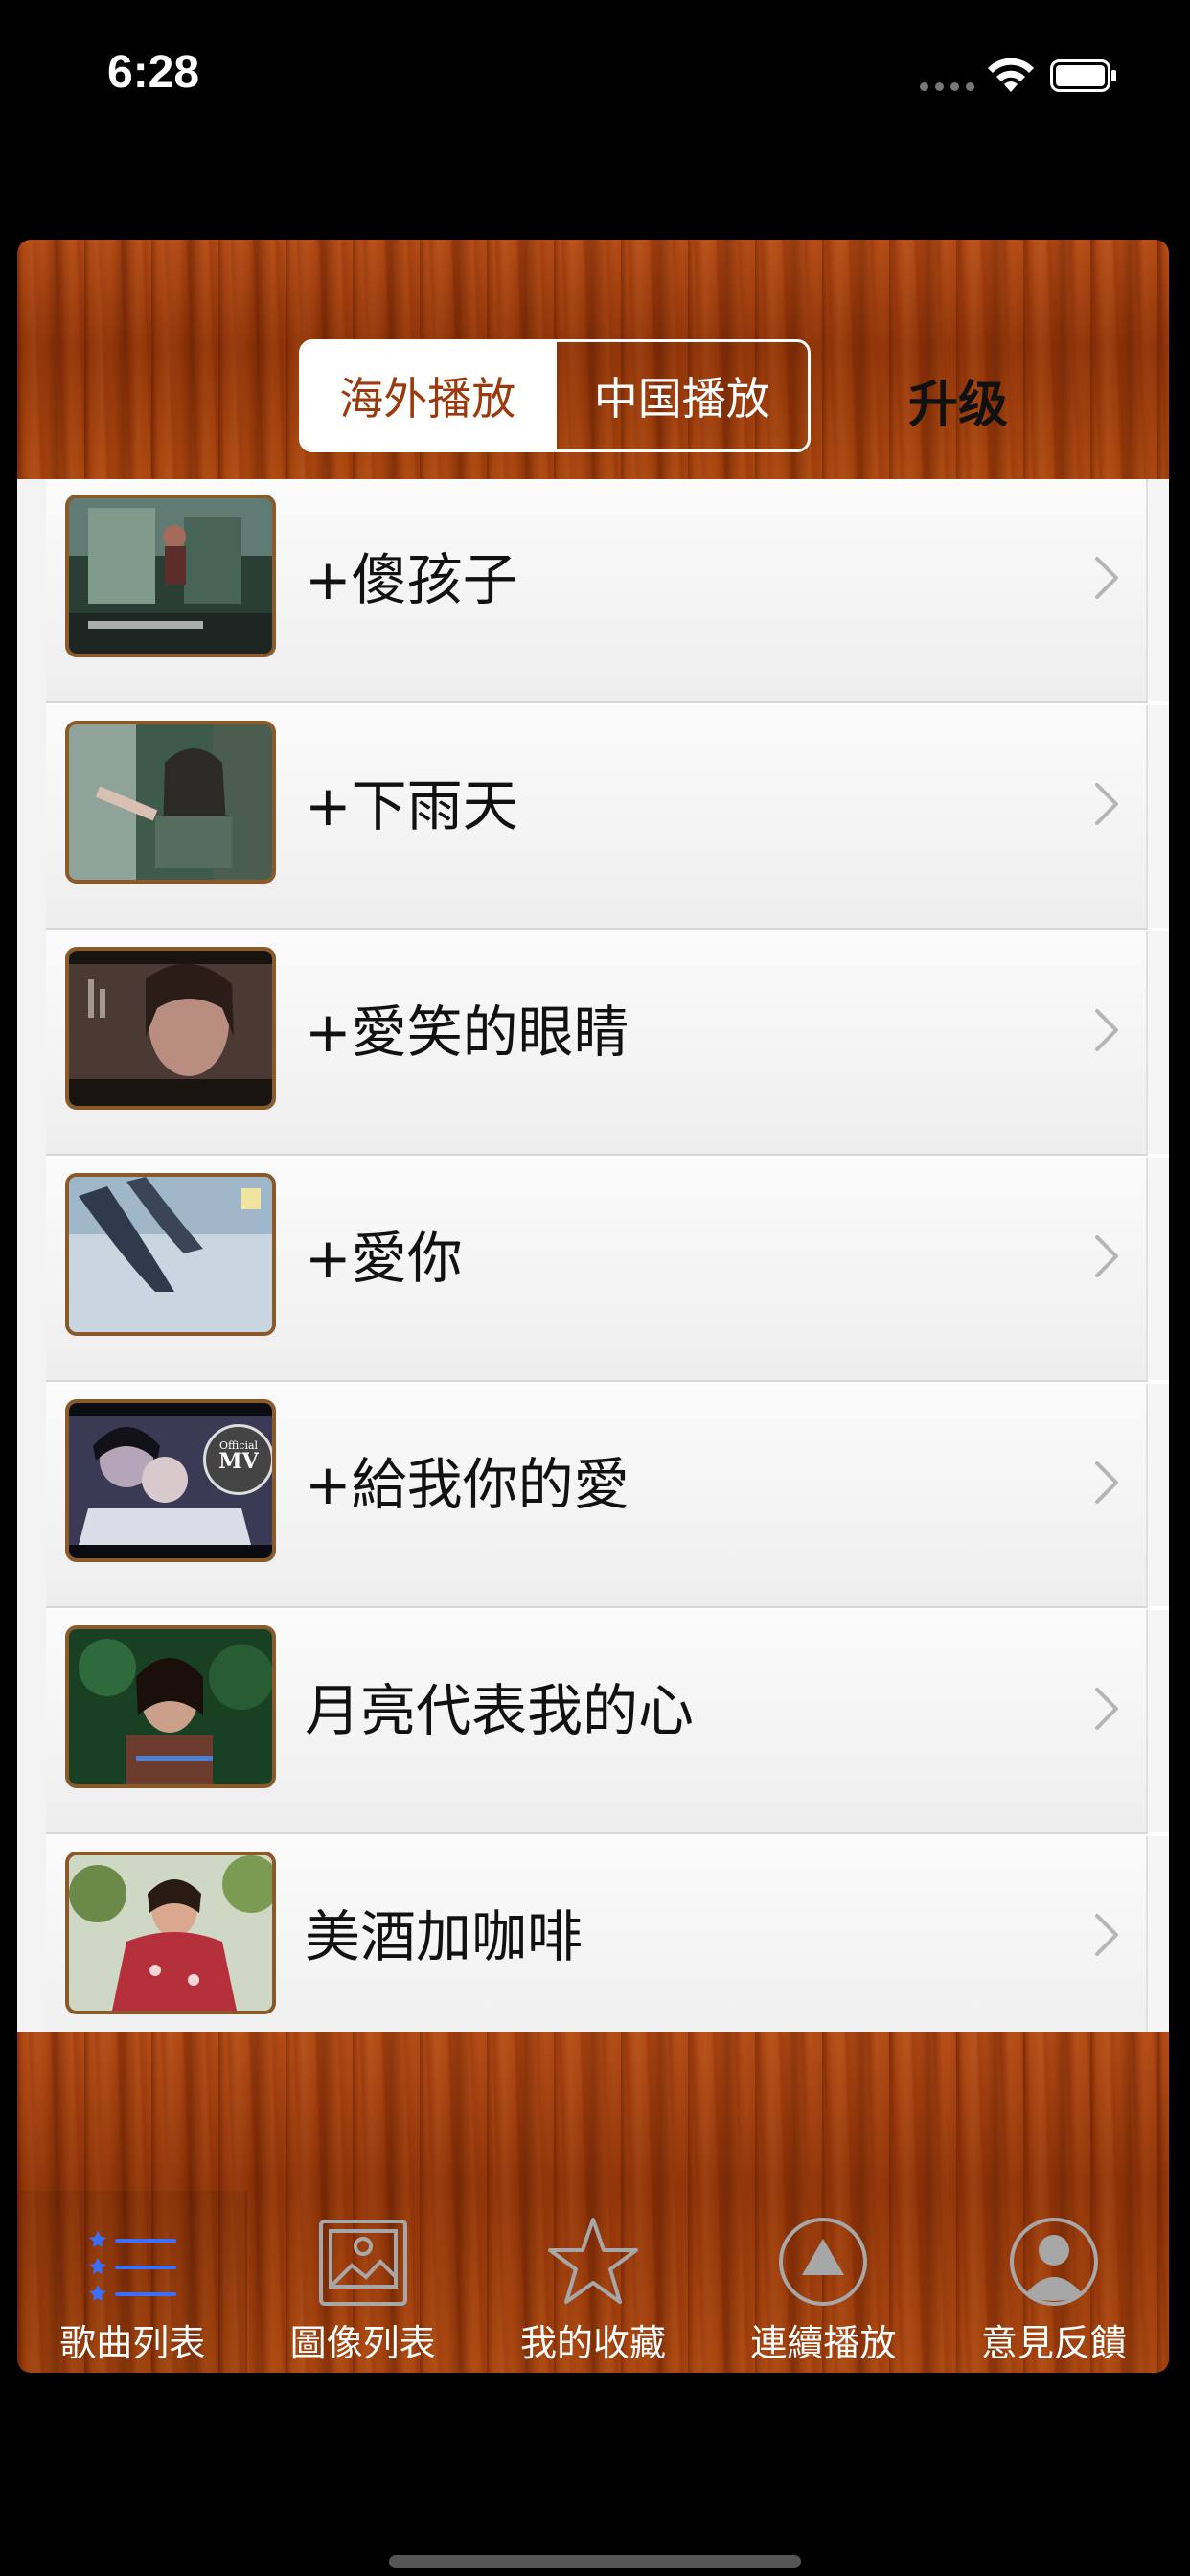 The height and width of the screenshot is (2576, 1190). What do you see at coordinates (500, 1710) in the screenshot?
I see `song-title: 月亮代表我的心` at bounding box center [500, 1710].